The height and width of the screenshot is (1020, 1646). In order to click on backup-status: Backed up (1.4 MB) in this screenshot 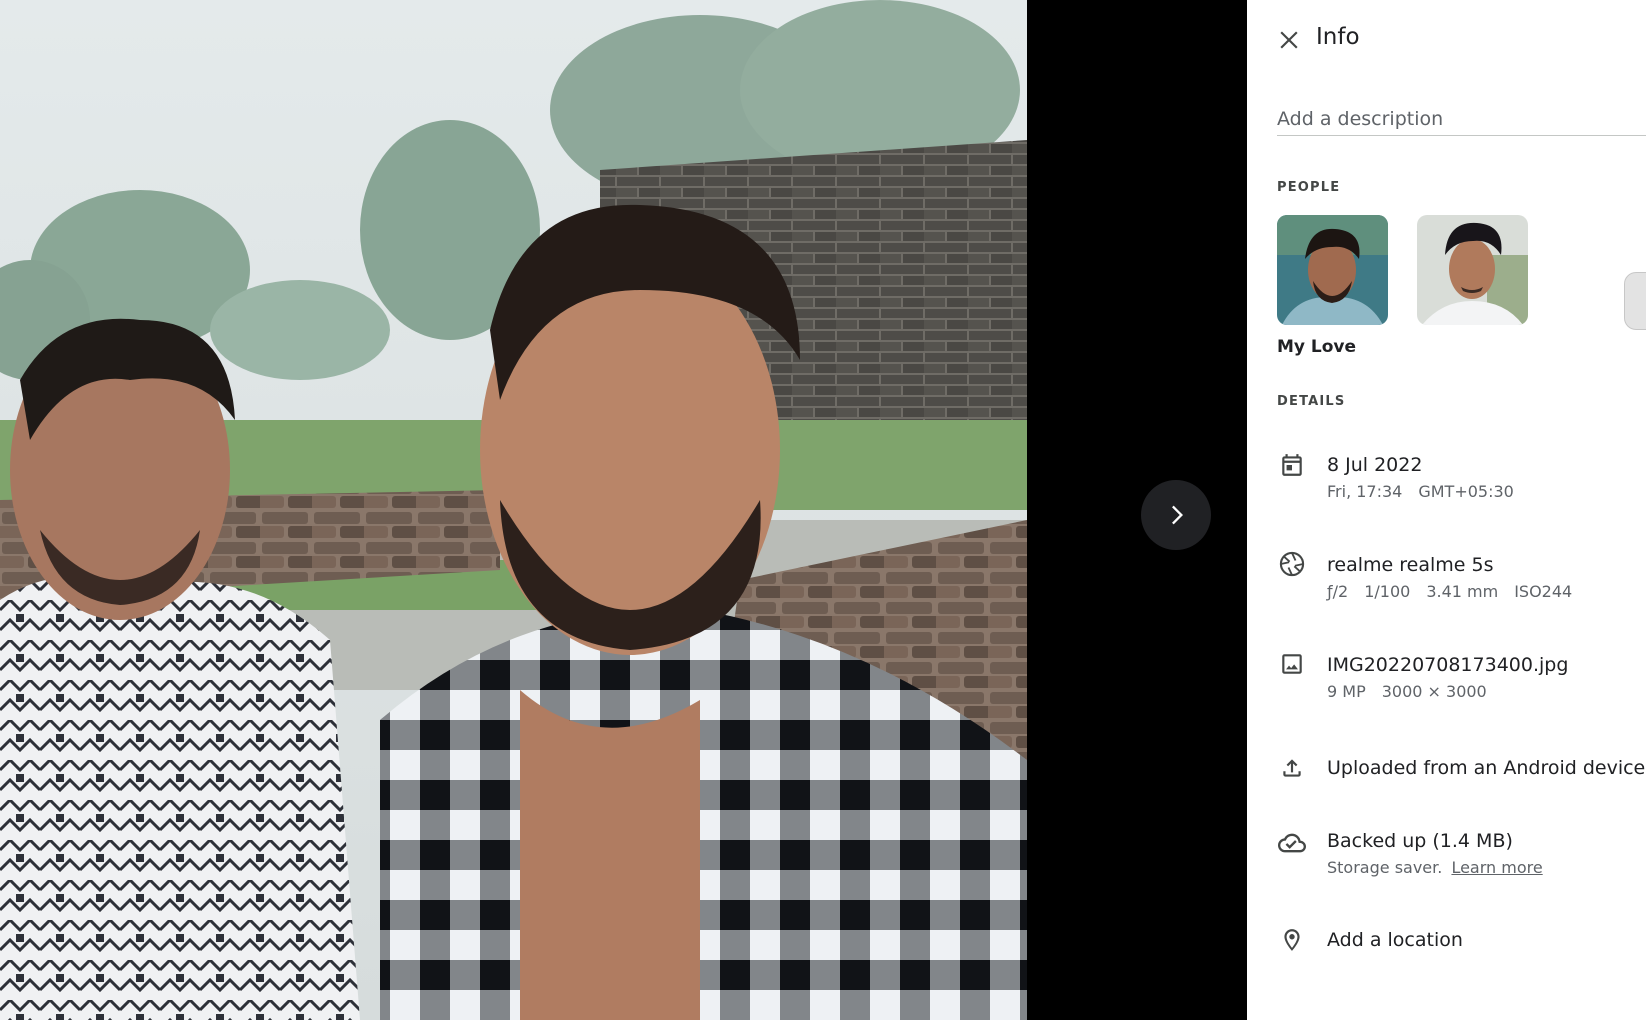, I will do `click(1420, 841)`.